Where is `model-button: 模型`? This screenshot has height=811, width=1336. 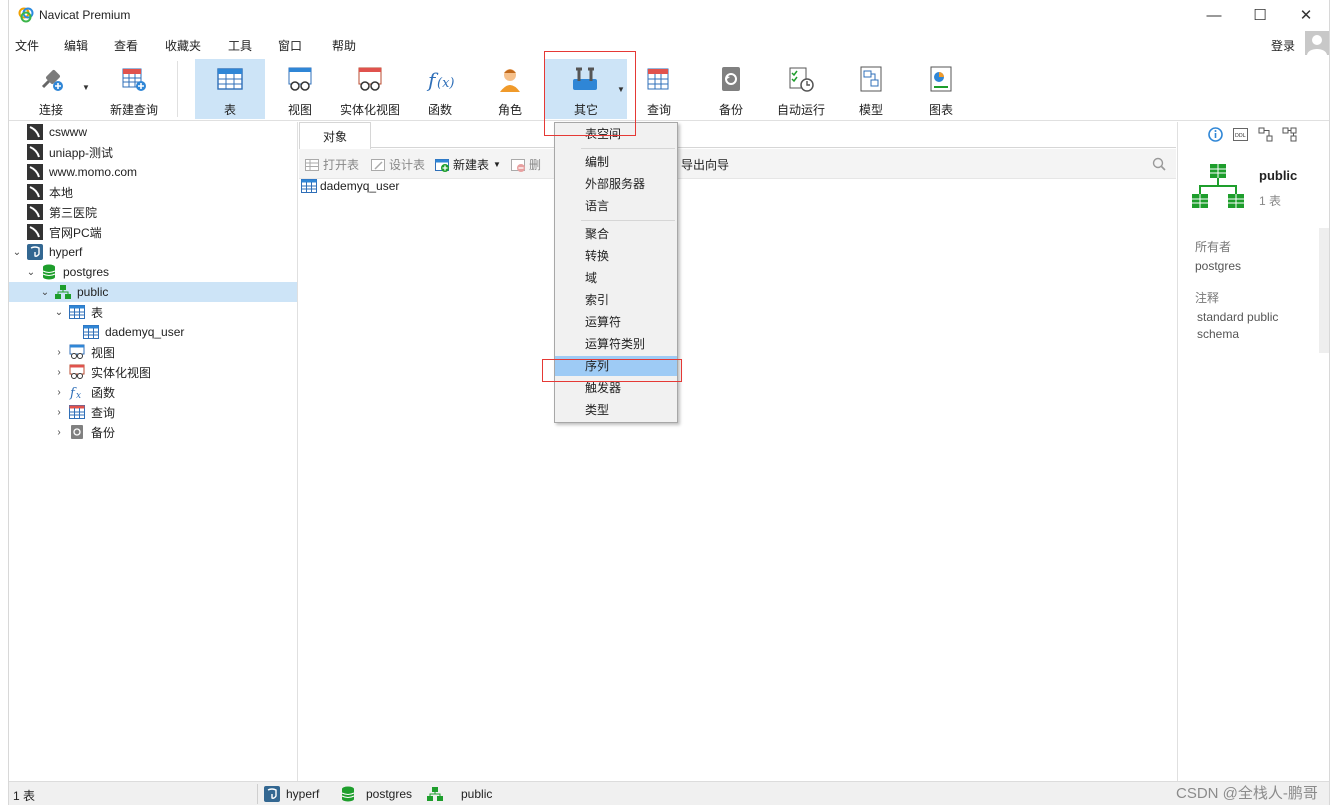 model-button: 模型 is located at coordinates (871, 89).